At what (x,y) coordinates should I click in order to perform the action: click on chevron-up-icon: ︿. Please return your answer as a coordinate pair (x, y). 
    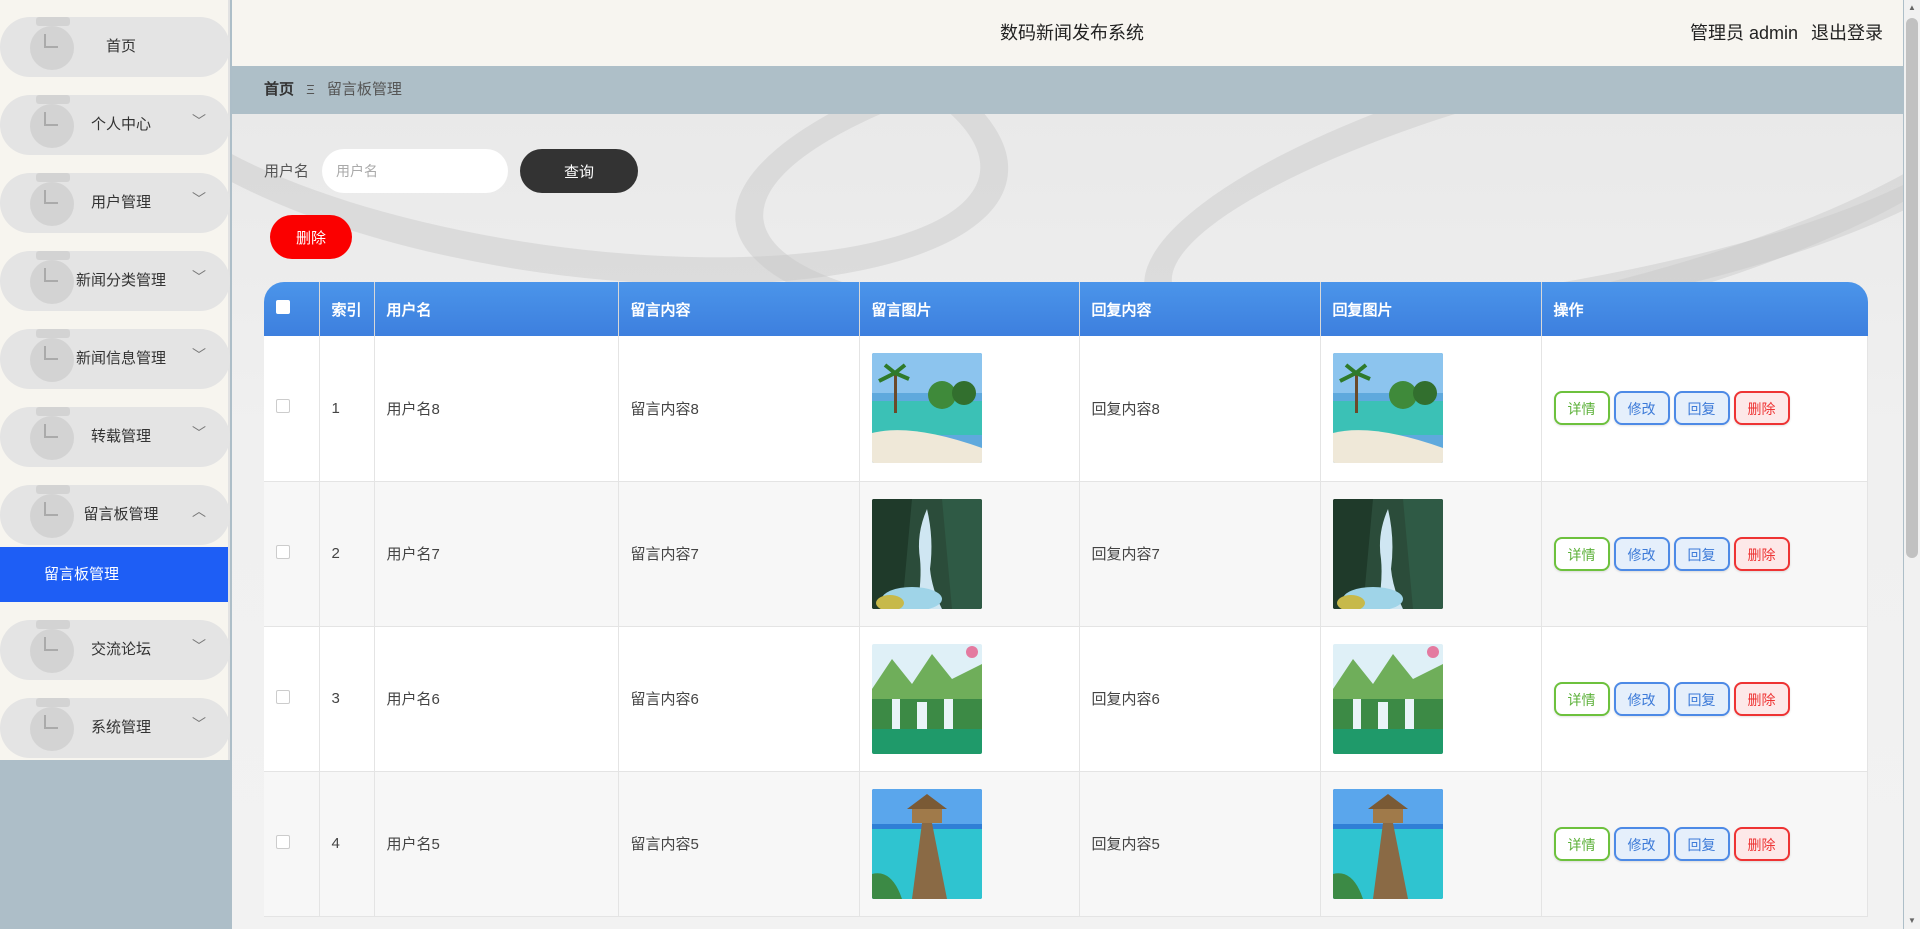
    Looking at the image, I should click on (199, 511).